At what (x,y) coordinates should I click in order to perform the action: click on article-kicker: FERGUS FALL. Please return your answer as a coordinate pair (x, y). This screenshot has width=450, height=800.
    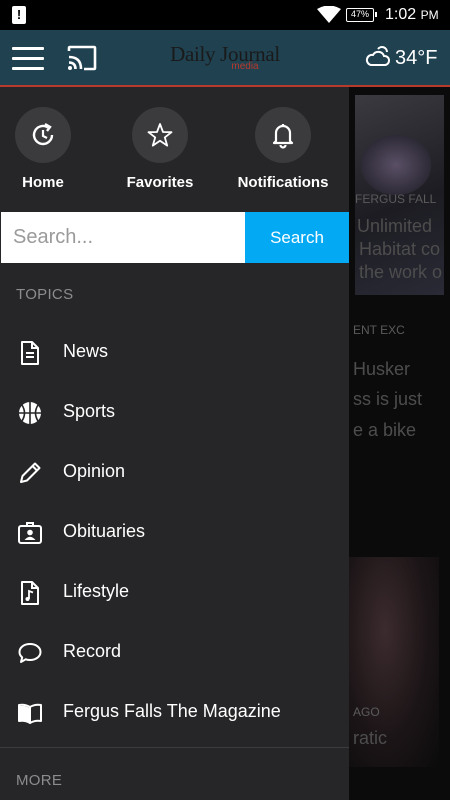
    Looking at the image, I should click on (396, 199).